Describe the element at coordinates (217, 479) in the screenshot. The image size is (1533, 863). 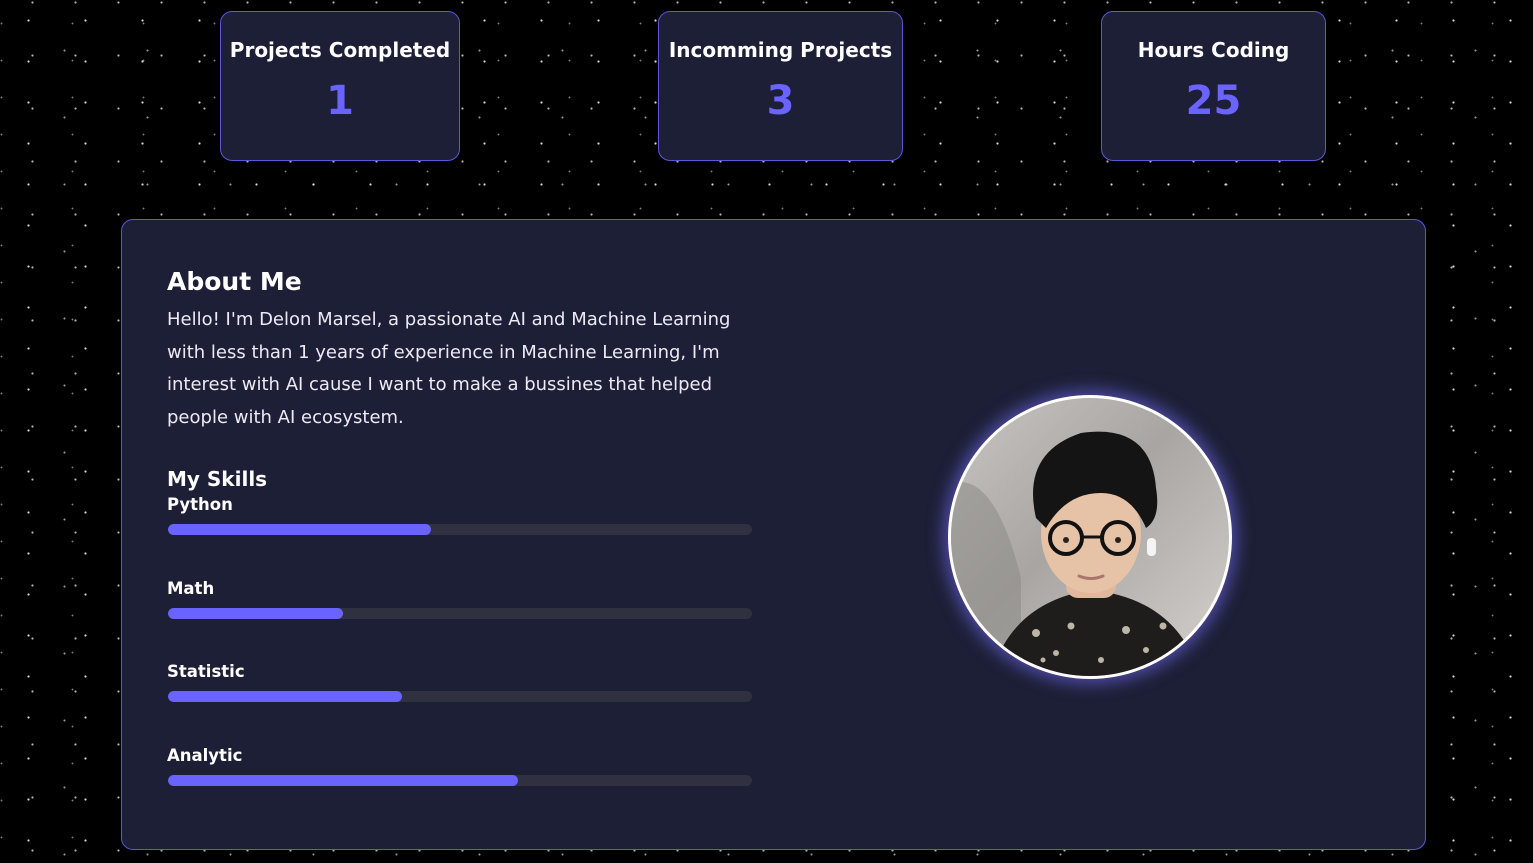
I see `skills-title: My Skills` at that location.